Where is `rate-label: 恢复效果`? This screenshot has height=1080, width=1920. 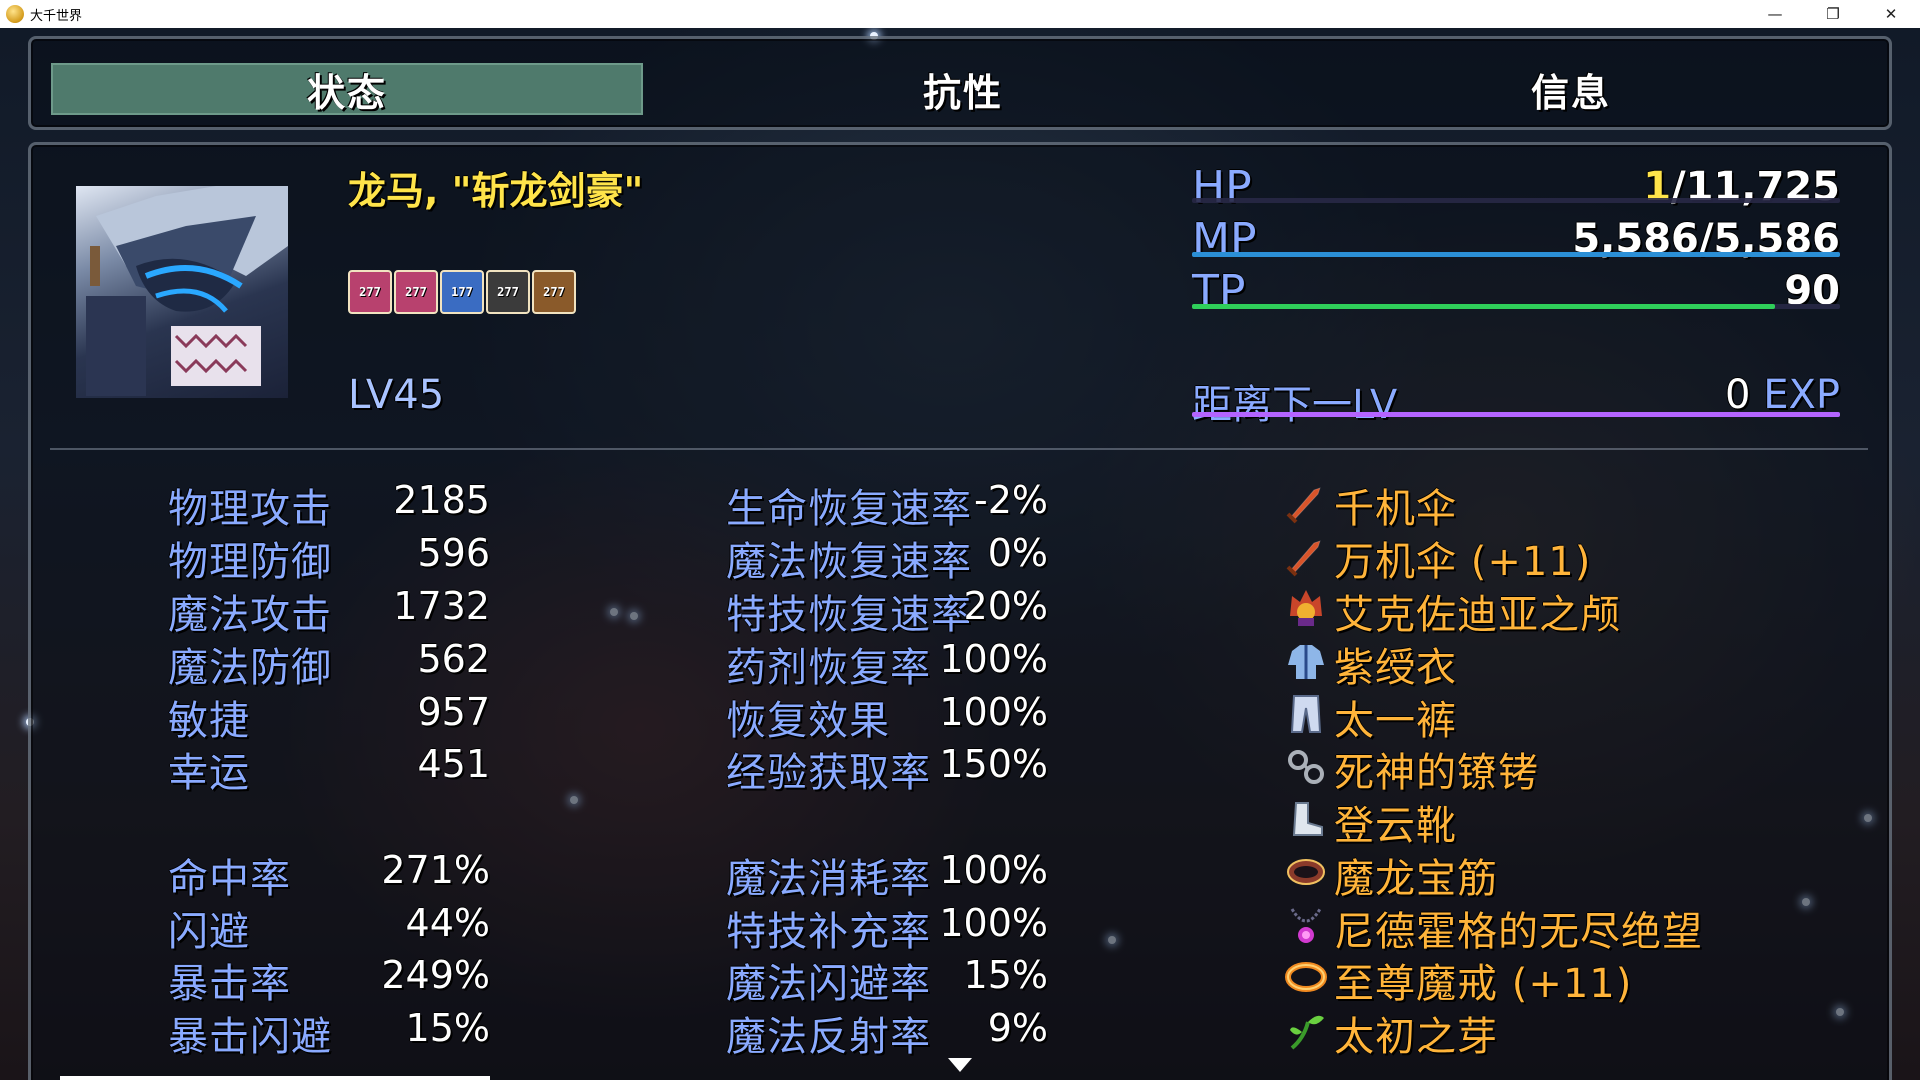 rate-label: 恢复效果 is located at coordinates (808, 721).